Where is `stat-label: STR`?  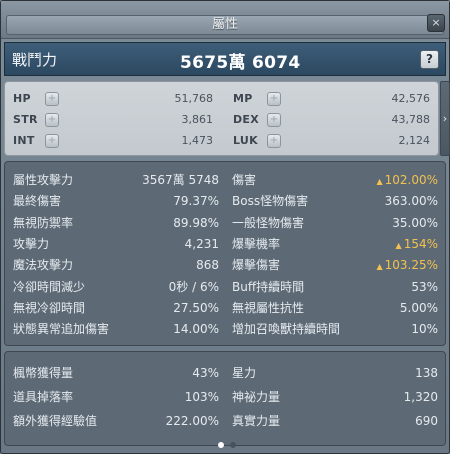 stat-label: STR is located at coordinates (25, 119).